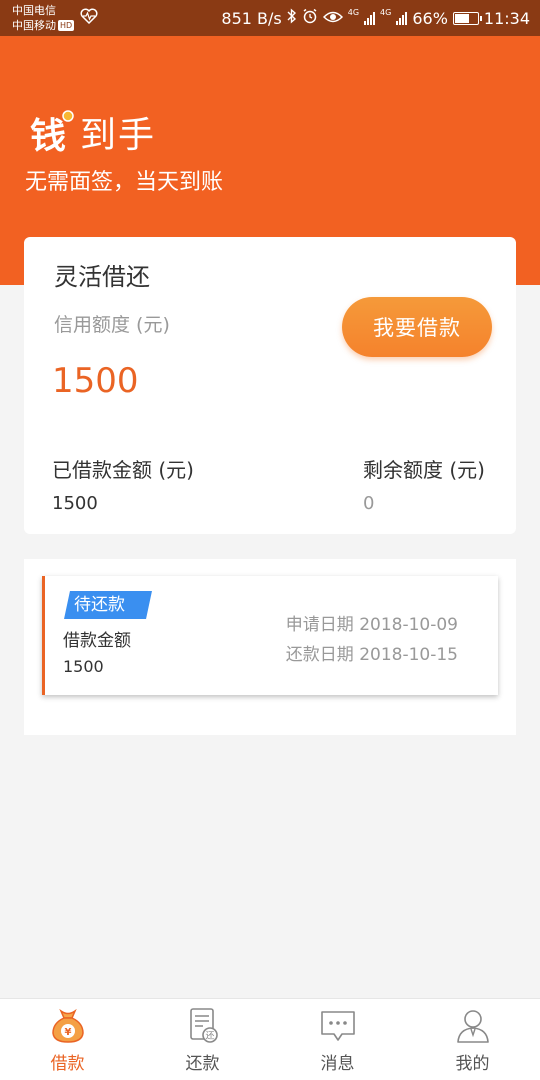 This screenshot has width=540, height=1080. Describe the element at coordinates (102, 277) in the screenshot. I see `card-title: 灵活借还` at that location.